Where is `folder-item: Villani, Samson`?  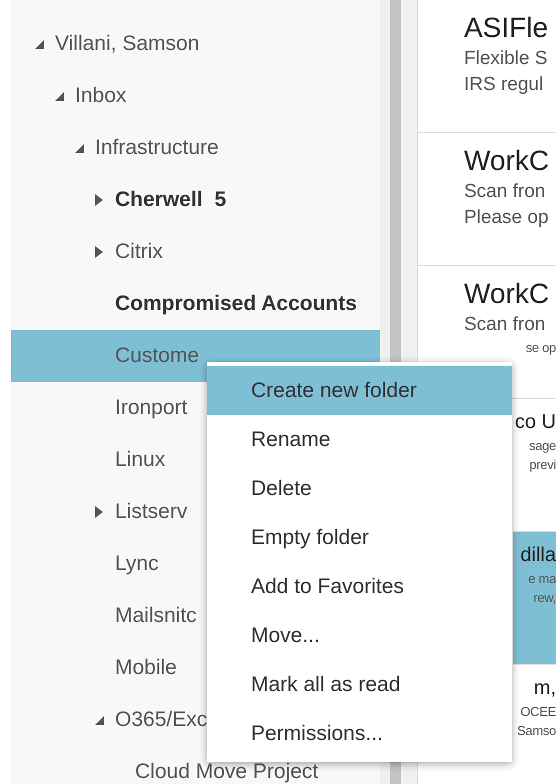 folder-item: Villani, Samson is located at coordinates (195, 44).